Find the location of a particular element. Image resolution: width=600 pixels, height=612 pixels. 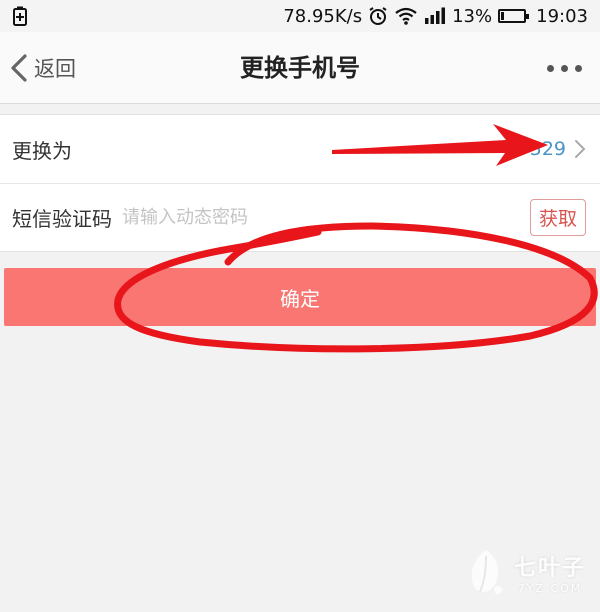

confirm-button: 确定 is located at coordinates (300, 297).